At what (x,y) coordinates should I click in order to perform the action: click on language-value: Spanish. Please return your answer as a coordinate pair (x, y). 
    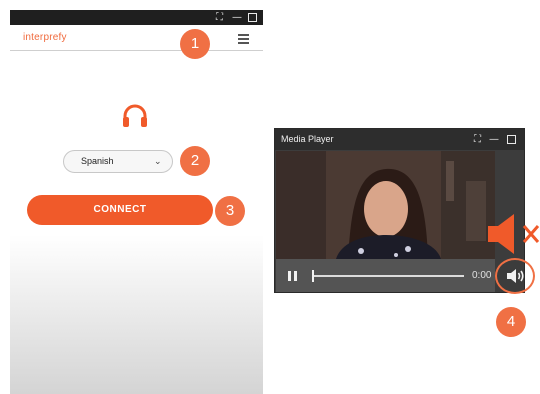
    Looking at the image, I should click on (97, 161).